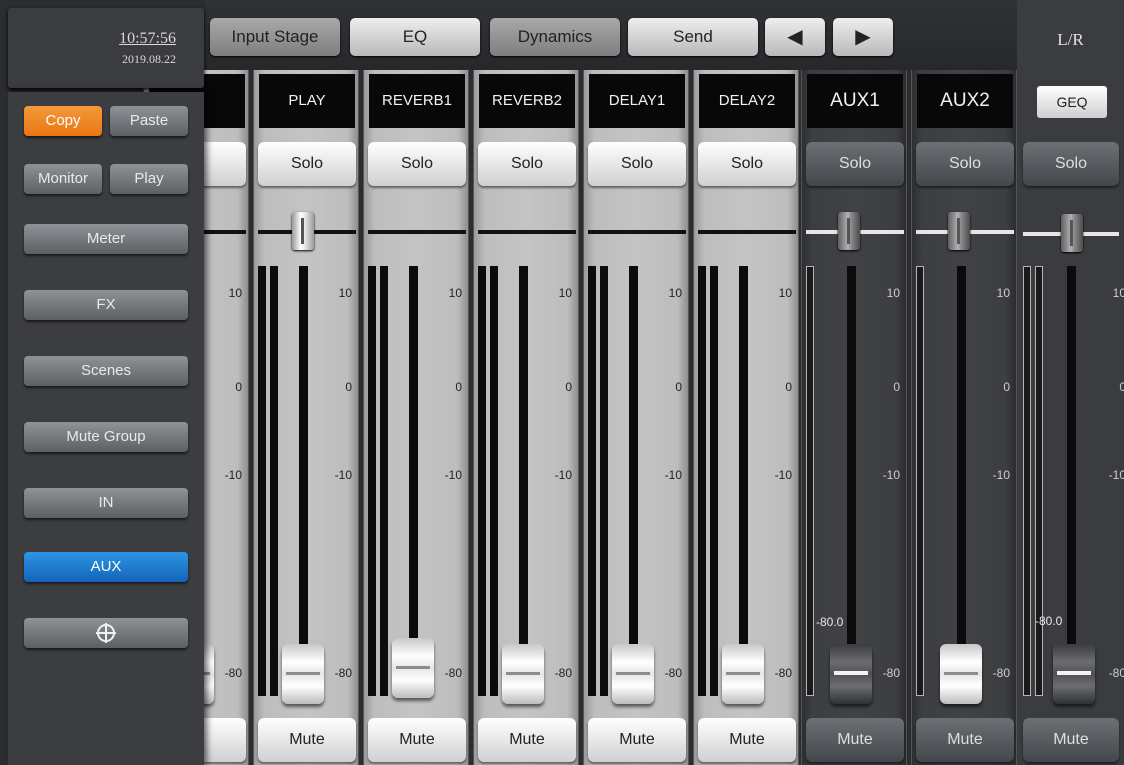 This screenshot has width=1124, height=765. I want to click on master-mute-button: Mute, so click(1071, 740).